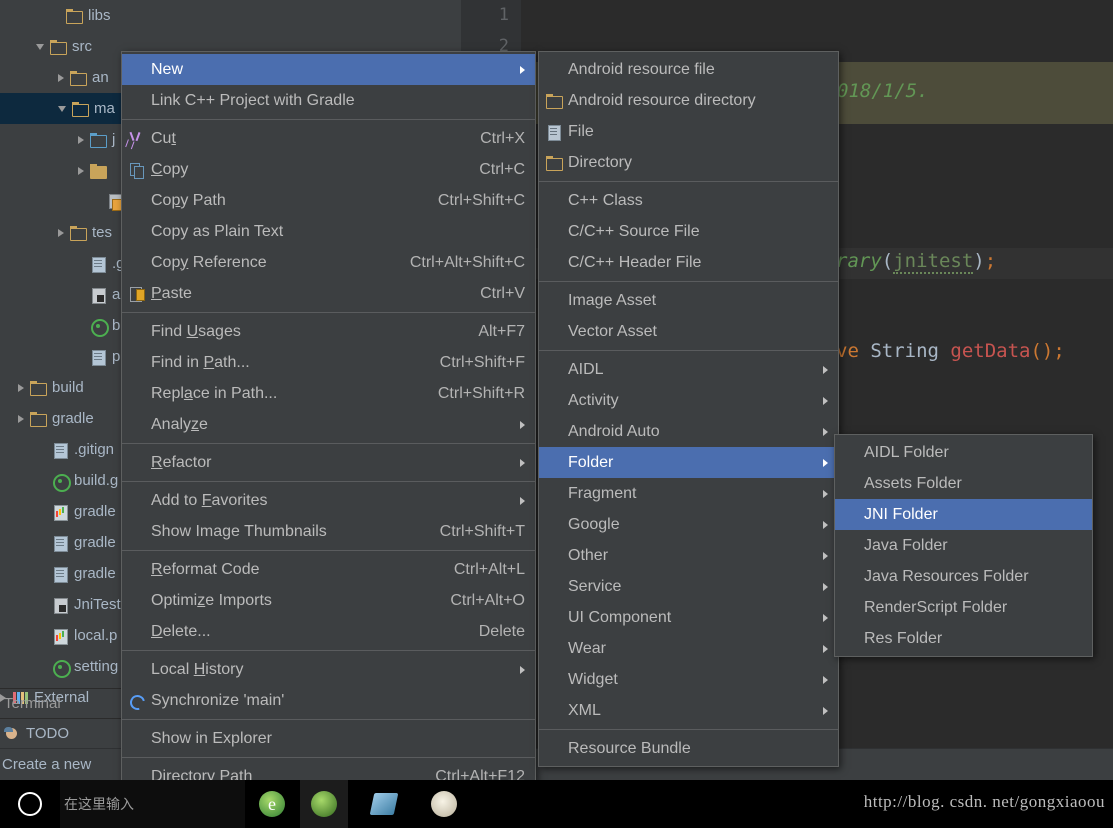 This screenshot has width=1113, height=828. What do you see at coordinates (688, 262) in the screenshot?
I see `menu-item: C/C++ Header File` at bounding box center [688, 262].